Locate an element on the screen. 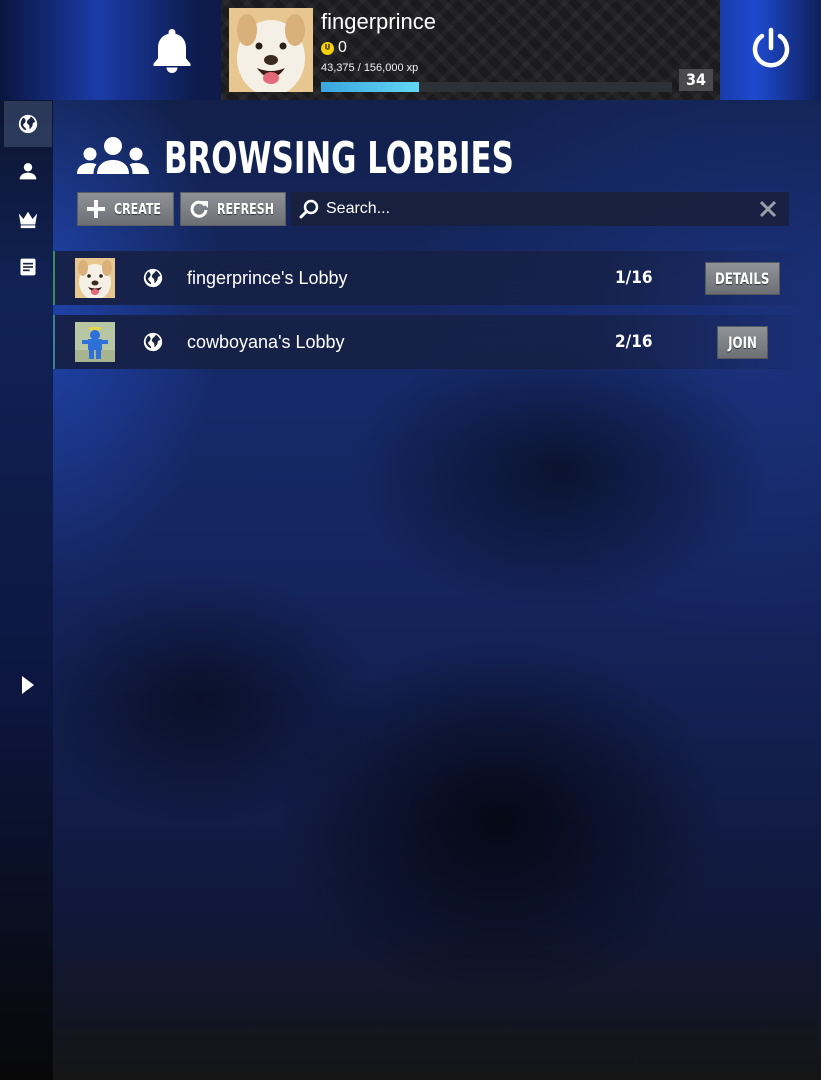 The image size is (821, 1080). lobby-row: fingerprince's Lobby 1/16 DETAILS is located at coordinates (434, 278).